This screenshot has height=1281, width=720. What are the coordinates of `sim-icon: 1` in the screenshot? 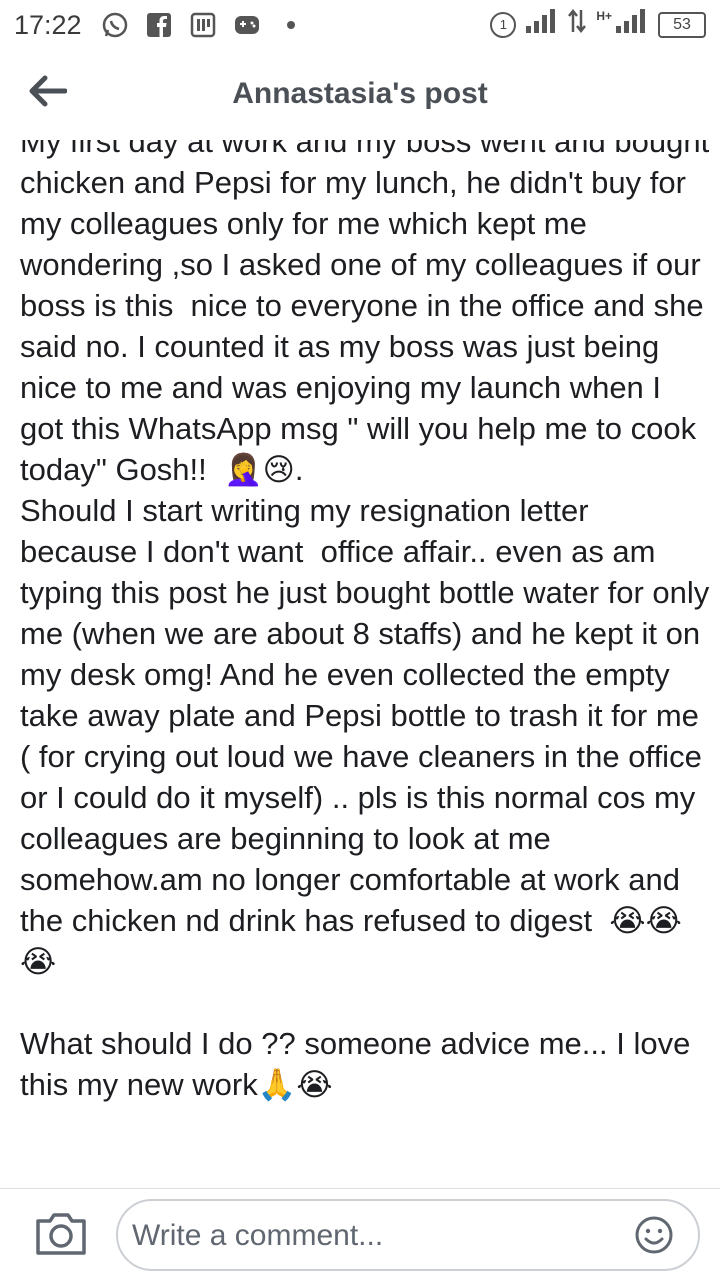 It's located at (503, 24).